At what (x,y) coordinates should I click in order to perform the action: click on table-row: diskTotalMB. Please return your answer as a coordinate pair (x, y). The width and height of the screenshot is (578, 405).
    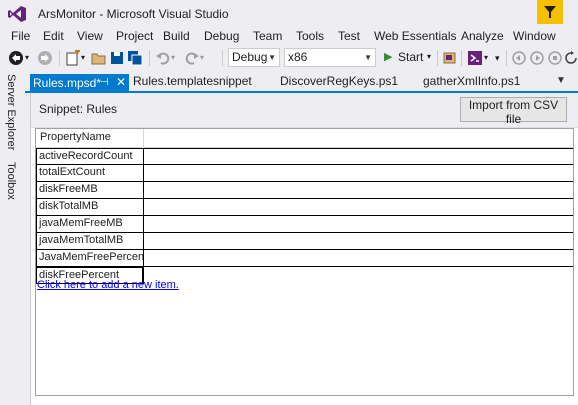
    Looking at the image, I should click on (304, 207).